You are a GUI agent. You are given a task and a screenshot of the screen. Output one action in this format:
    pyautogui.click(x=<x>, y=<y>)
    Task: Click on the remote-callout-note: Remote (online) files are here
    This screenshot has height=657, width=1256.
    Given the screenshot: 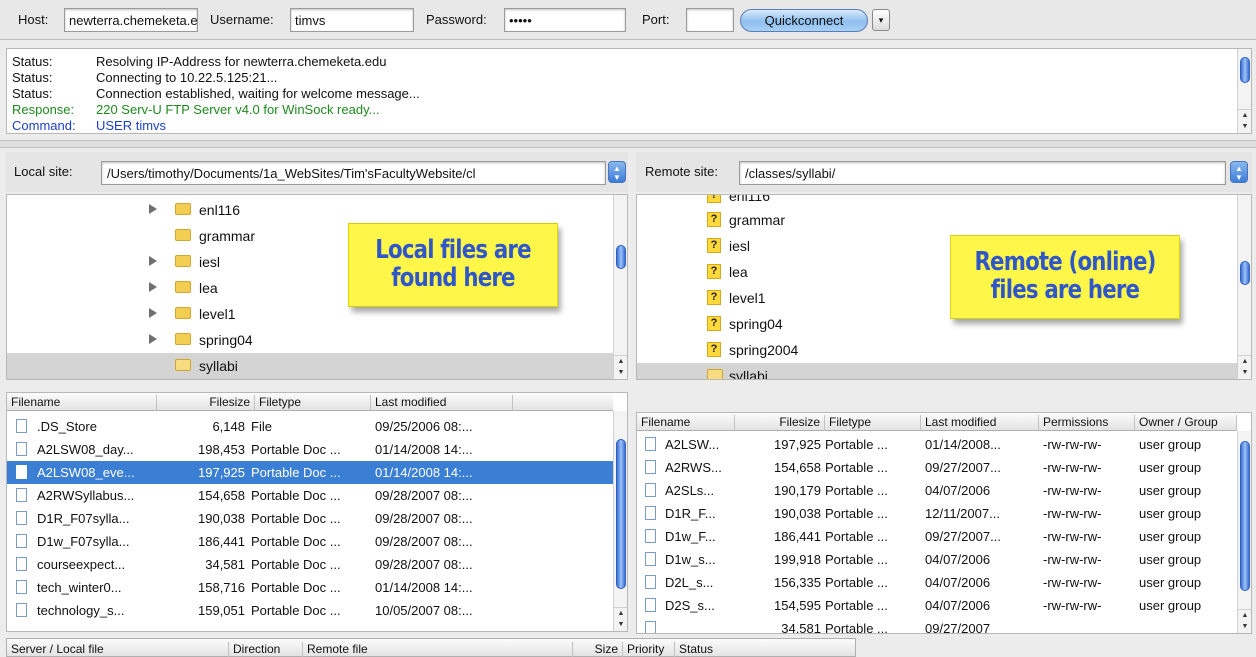 What is the action you would take?
    pyautogui.click(x=1065, y=277)
    